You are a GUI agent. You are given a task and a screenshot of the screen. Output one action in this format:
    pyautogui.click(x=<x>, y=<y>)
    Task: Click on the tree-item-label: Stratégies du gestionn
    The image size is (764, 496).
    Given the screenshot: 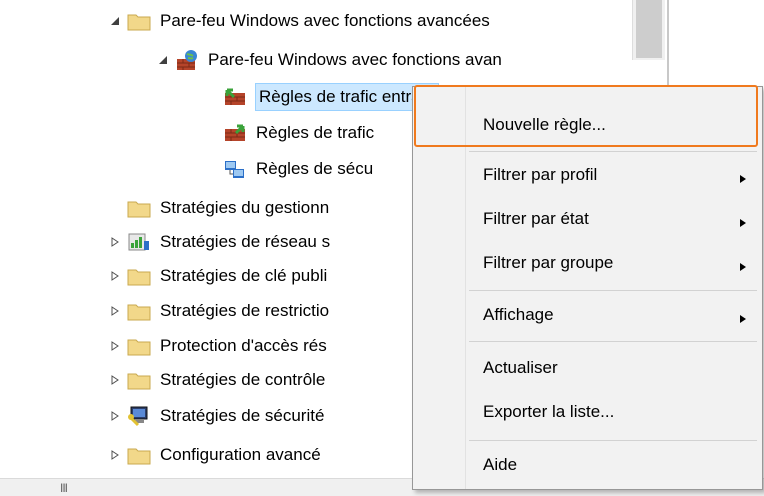 What is the action you would take?
    pyautogui.click(x=245, y=207)
    